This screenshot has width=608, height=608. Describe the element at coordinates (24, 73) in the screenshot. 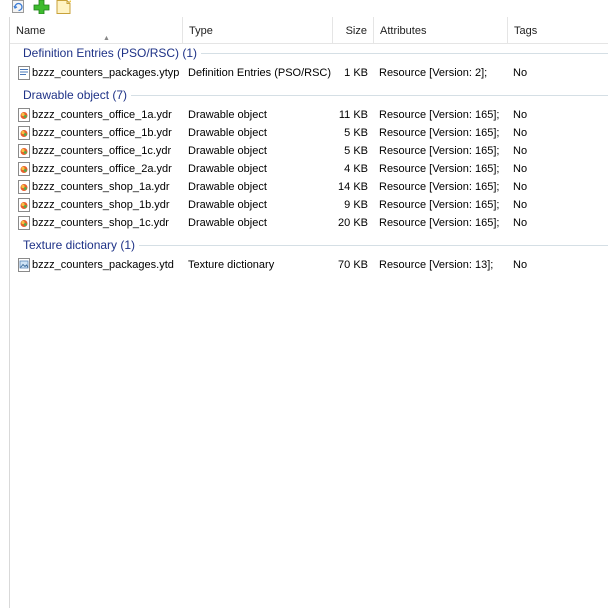

I see `ytyp-file-icon` at that location.